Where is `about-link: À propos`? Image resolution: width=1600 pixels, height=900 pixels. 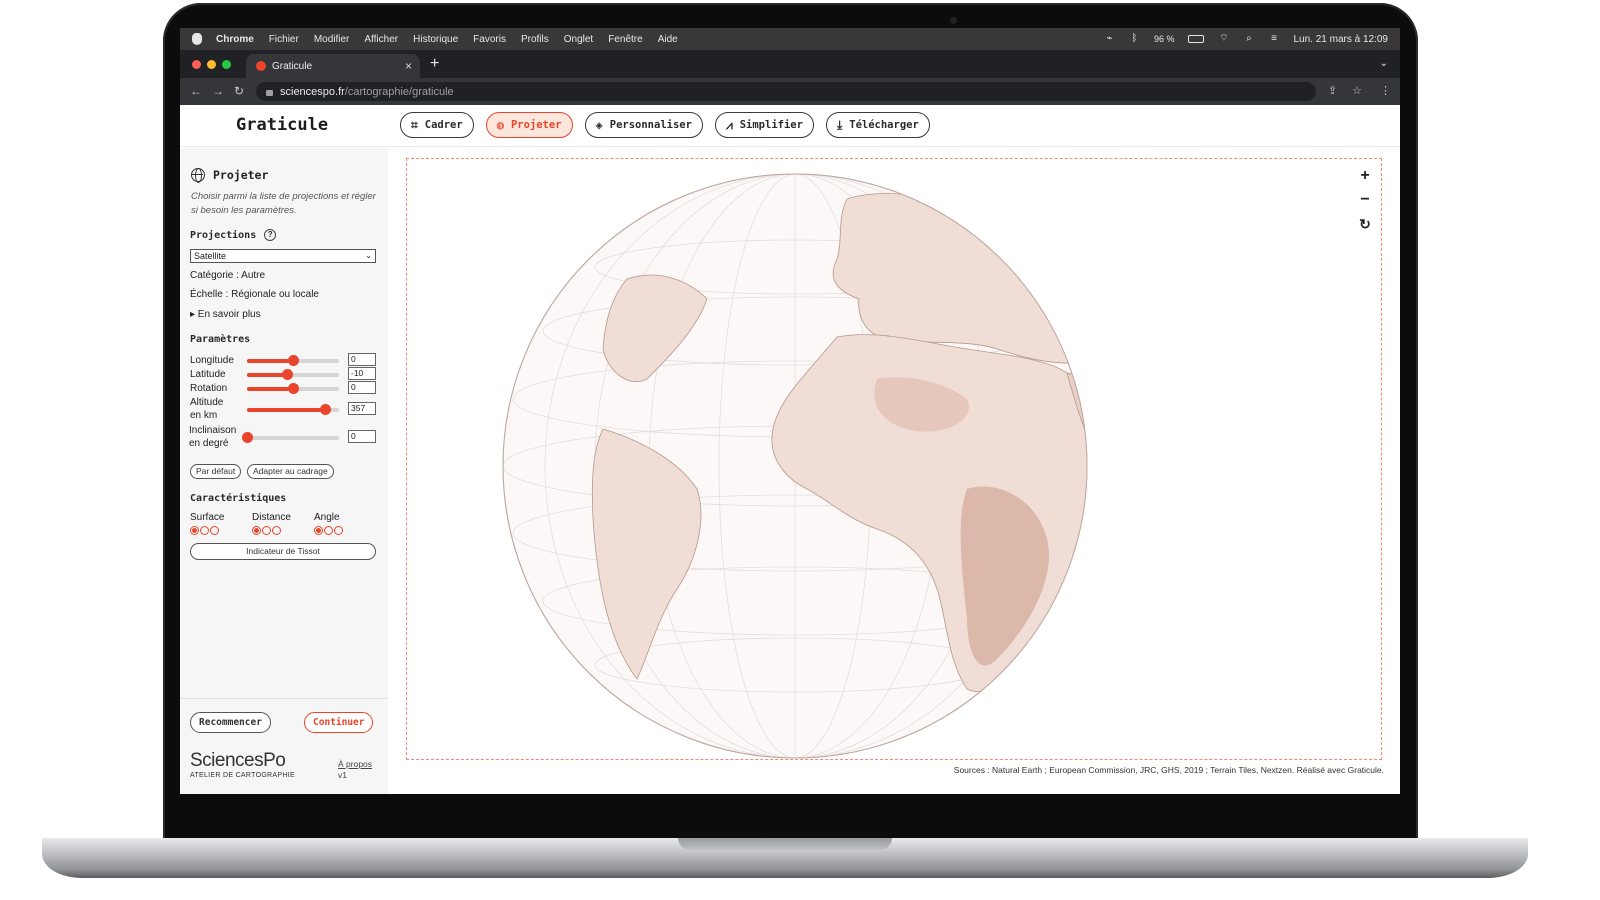
about-link: À propos is located at coordinates (355, 764).